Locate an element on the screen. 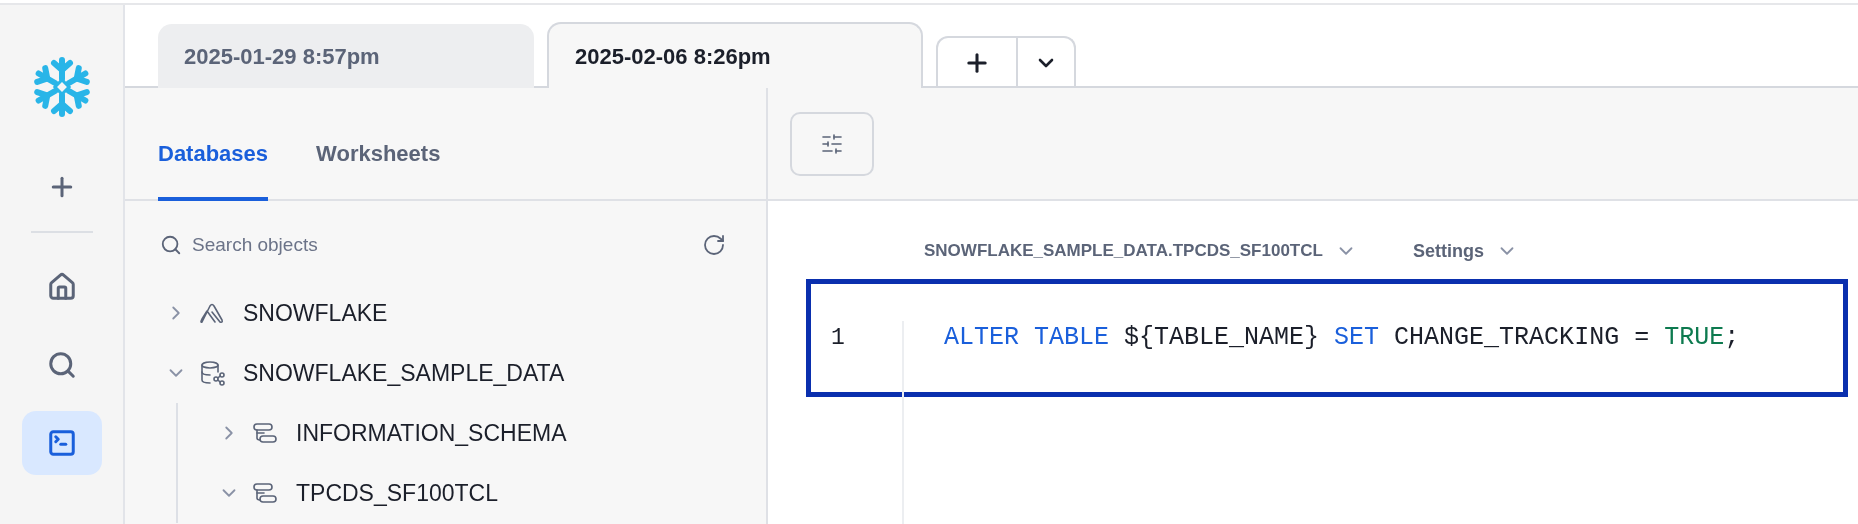  settings-menu: Settings is located at coordinates (1448, 251).